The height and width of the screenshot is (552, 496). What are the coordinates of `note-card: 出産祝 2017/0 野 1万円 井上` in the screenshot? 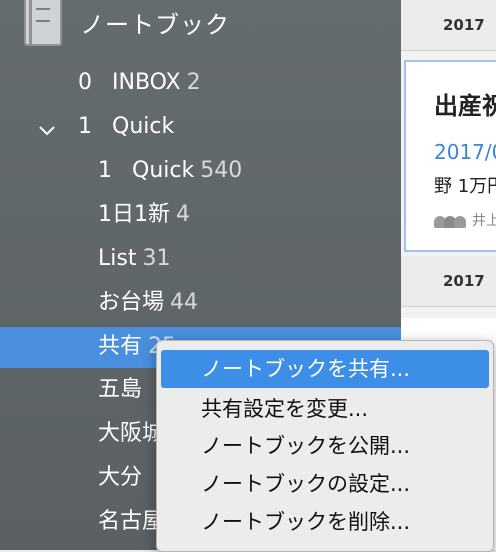 It's located at (450, 156).